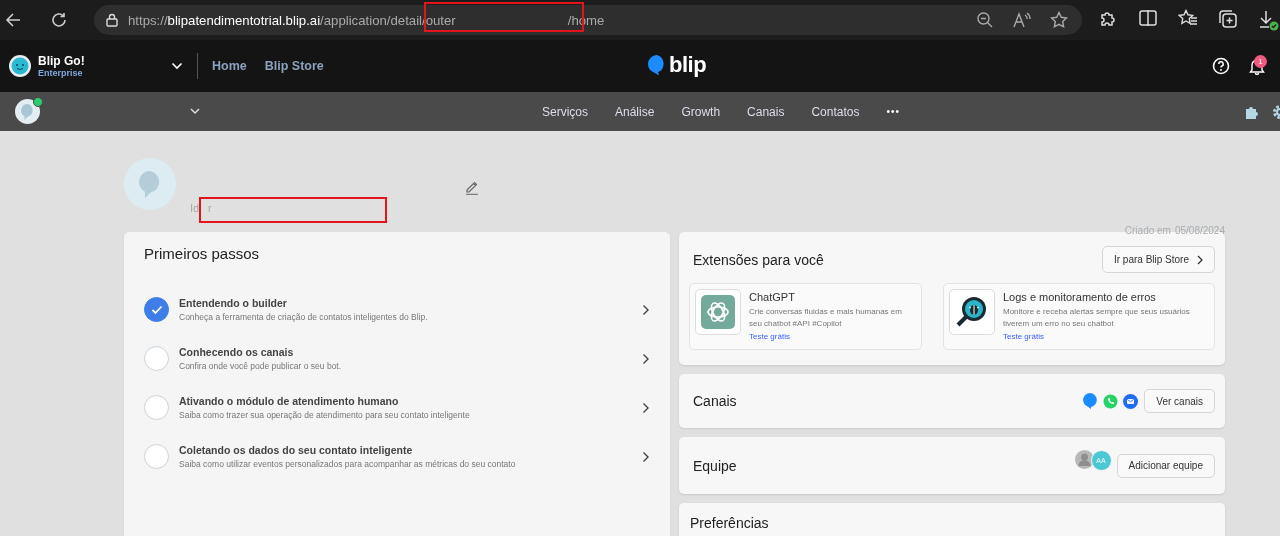 The height and width of the screenshot is (536, 1280). I want to click on nav-tab: Análise, so click(635, 111).